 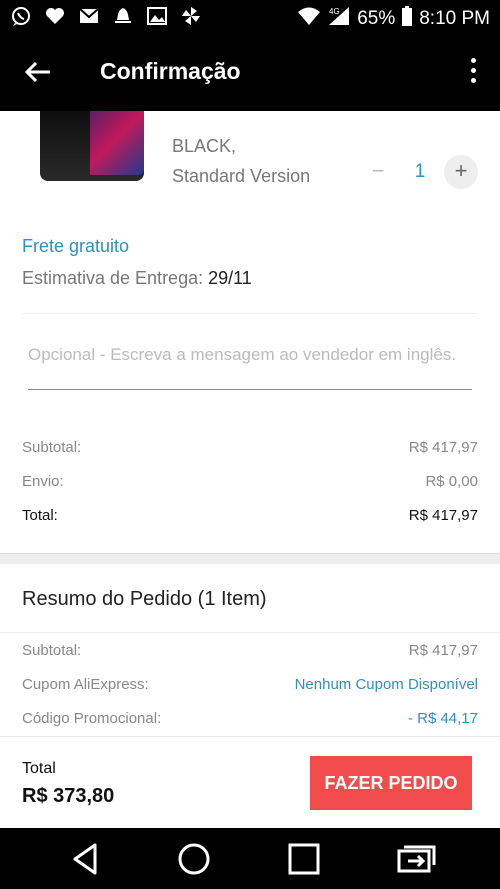 I want to click on image-icon, so click(x=157, y=16).